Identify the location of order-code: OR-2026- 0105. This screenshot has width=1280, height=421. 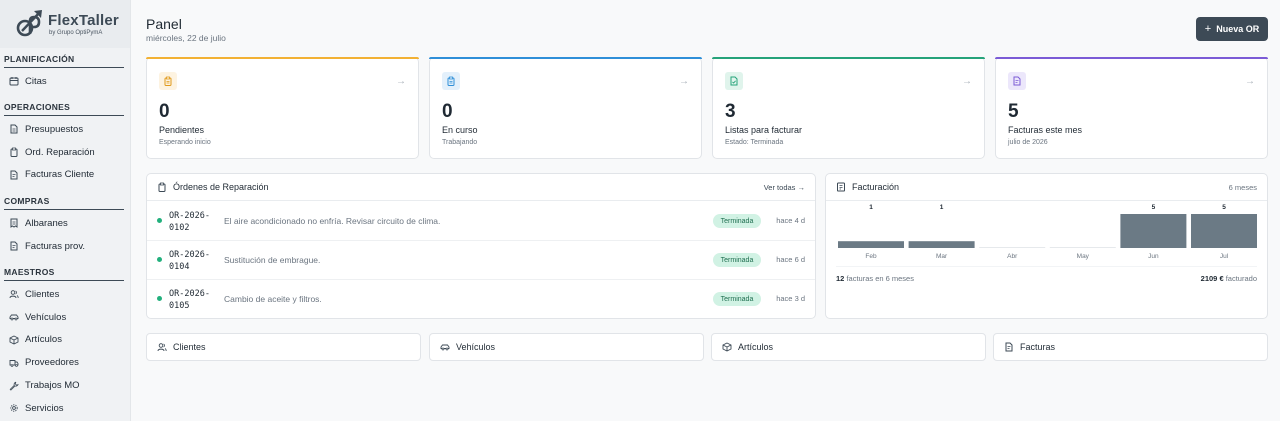
(189, 300).